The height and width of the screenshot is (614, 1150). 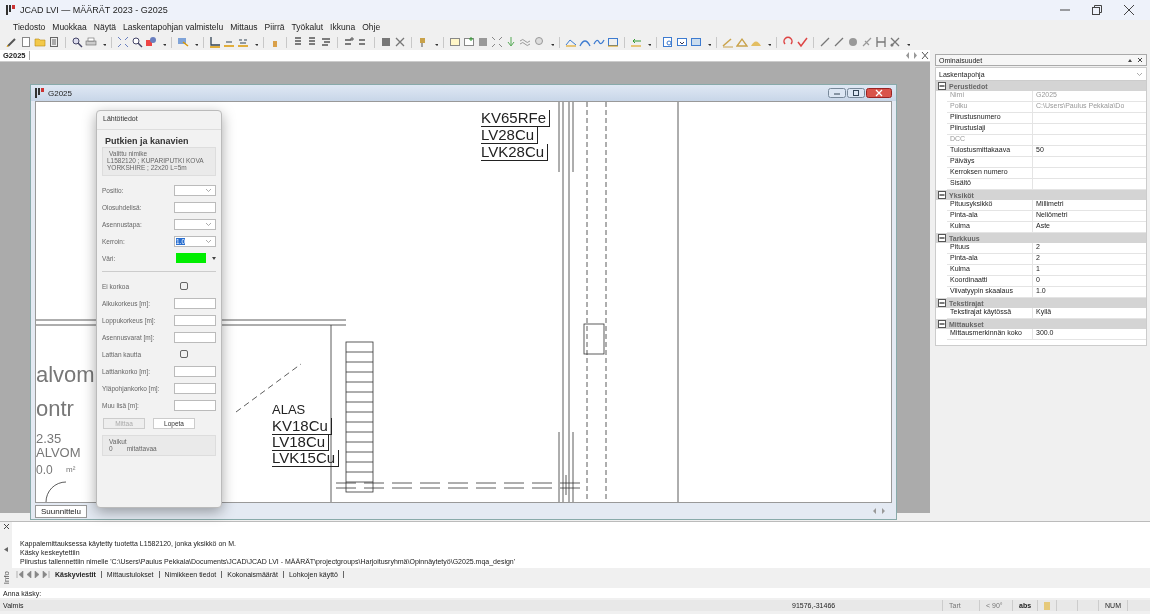 I want to click on layout-tab: Suunnittelu, so click(x=61, y=511).